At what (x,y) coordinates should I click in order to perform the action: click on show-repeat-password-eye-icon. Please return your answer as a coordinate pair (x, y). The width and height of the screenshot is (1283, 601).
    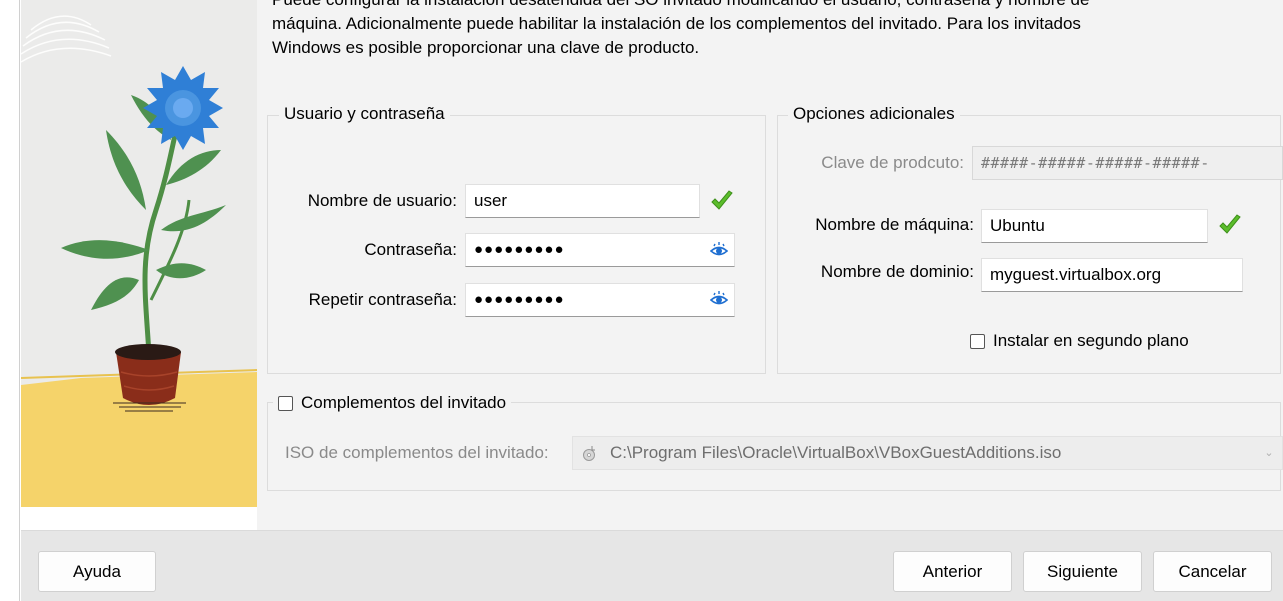
    Looking at the image, I should click on (719, 299).